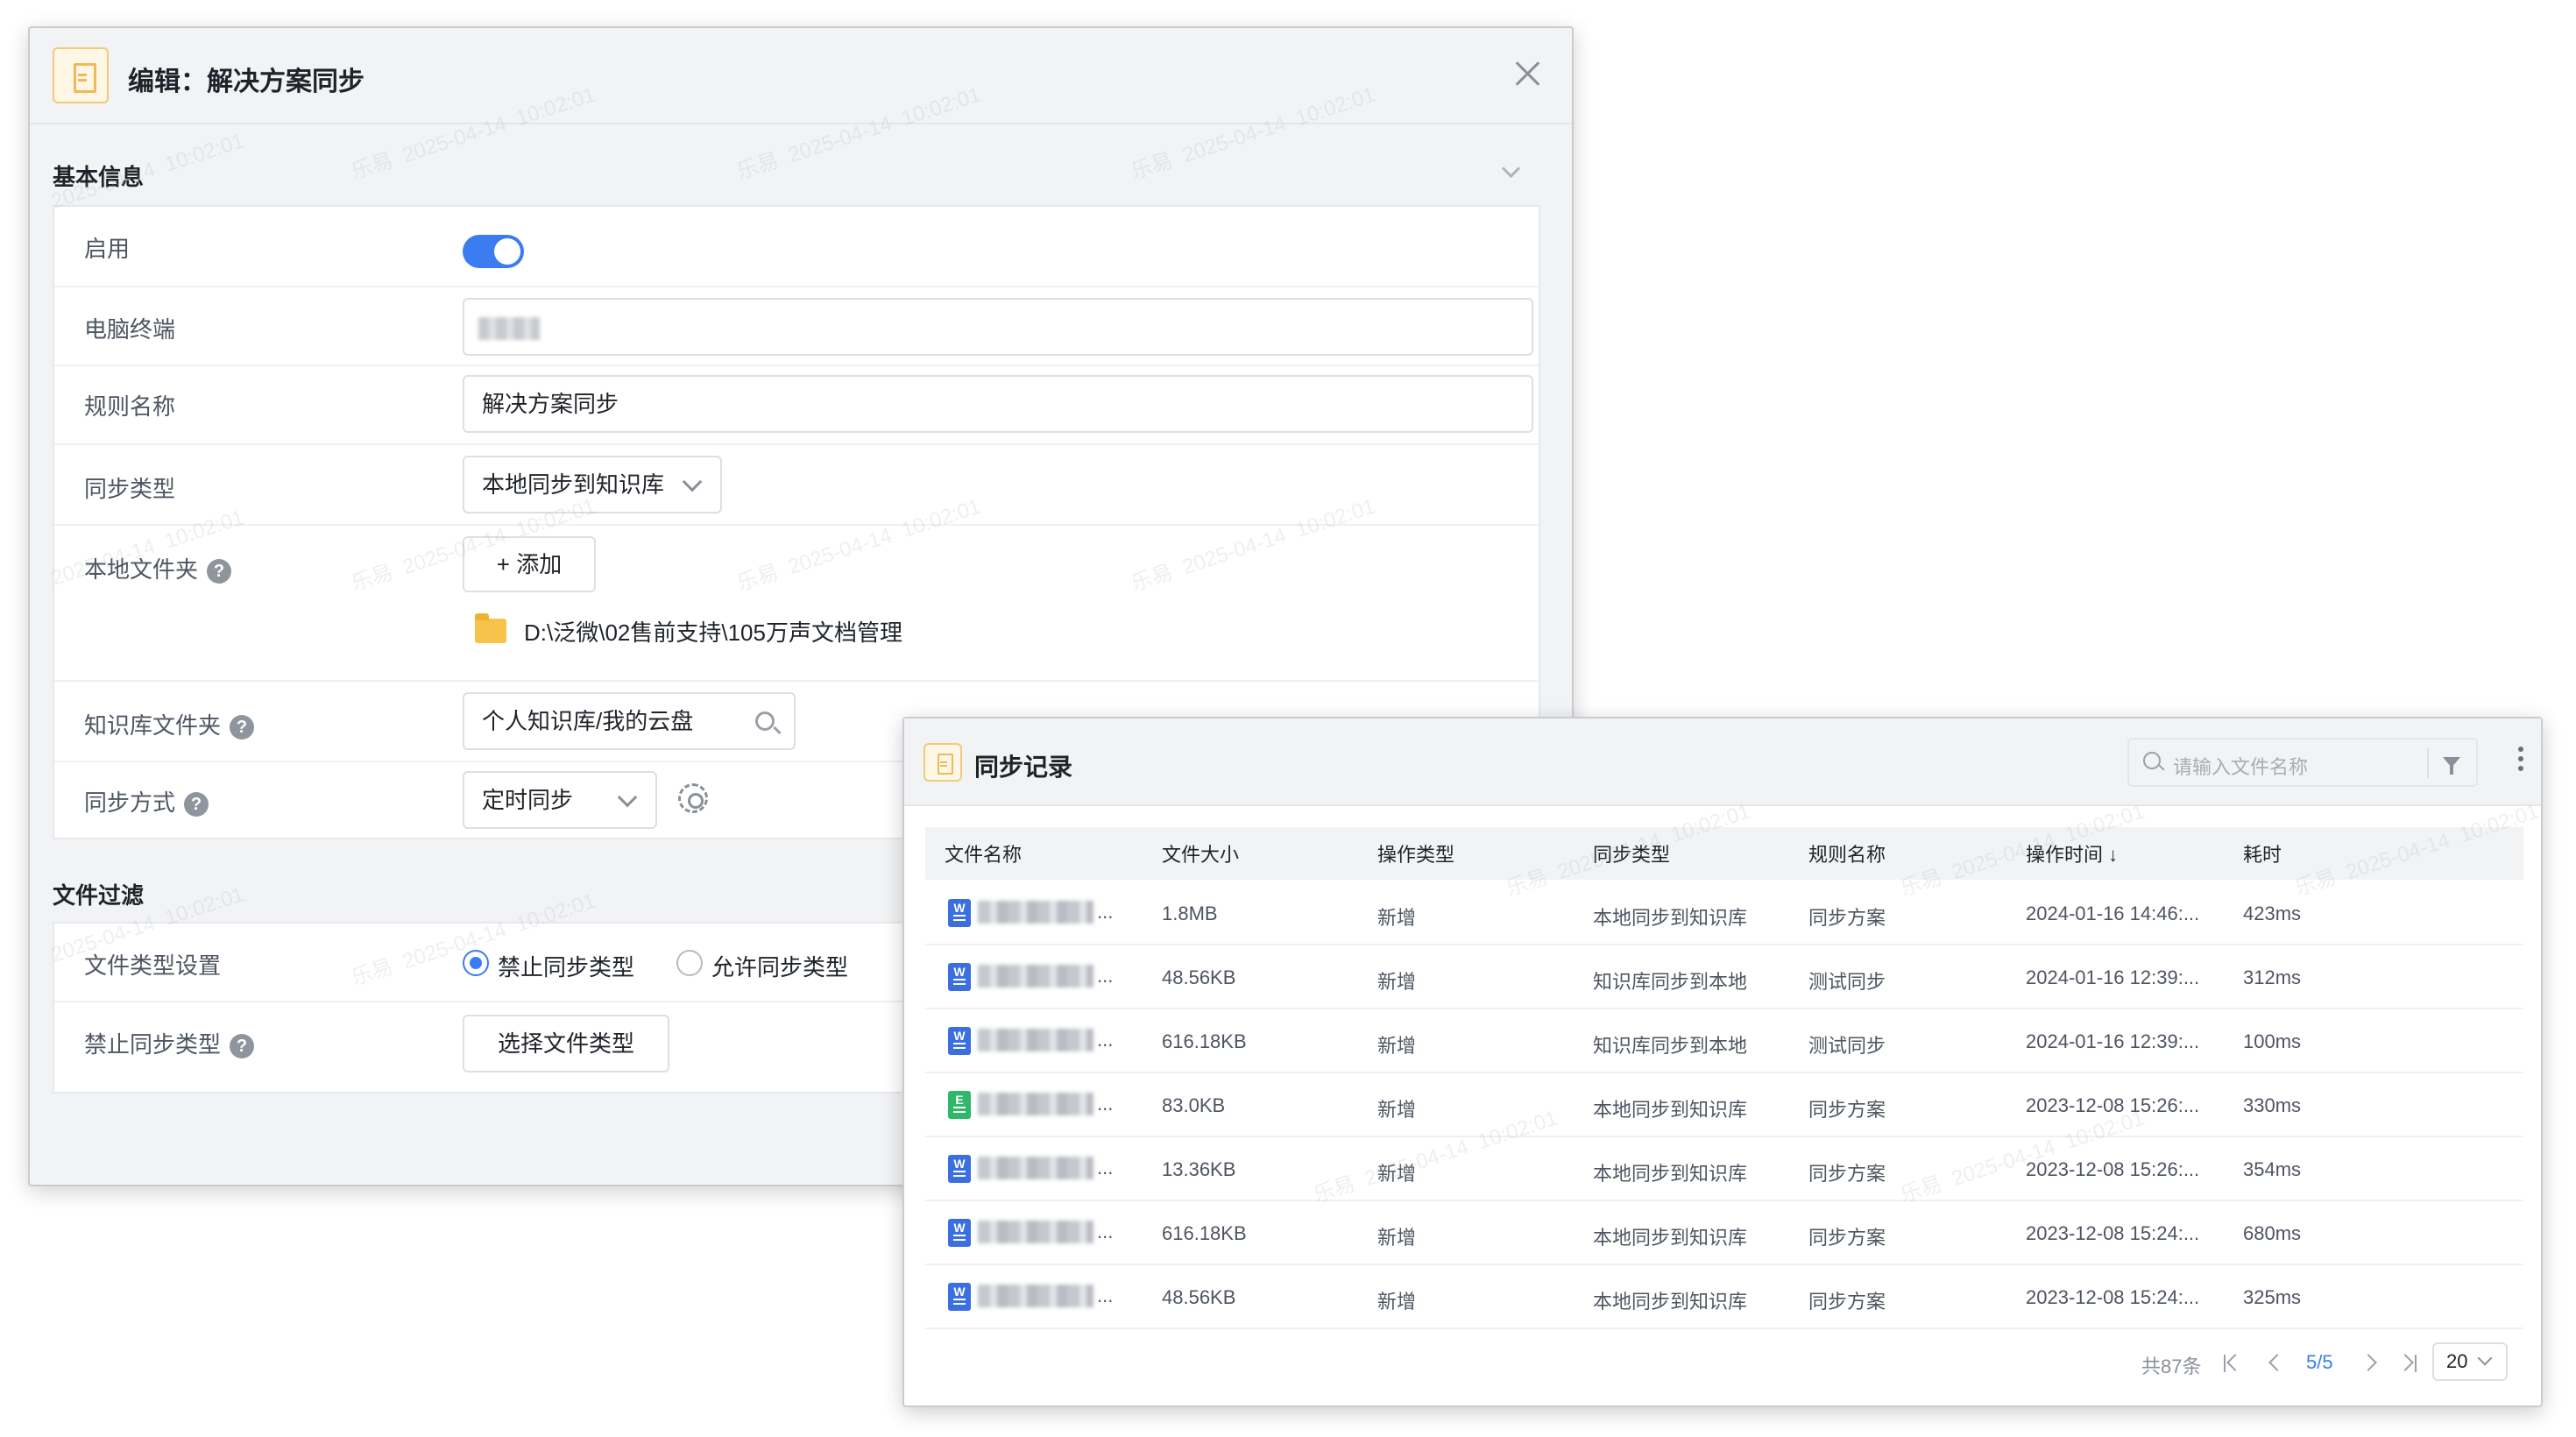  I want to click on filter-icon, so click(2451, 766).